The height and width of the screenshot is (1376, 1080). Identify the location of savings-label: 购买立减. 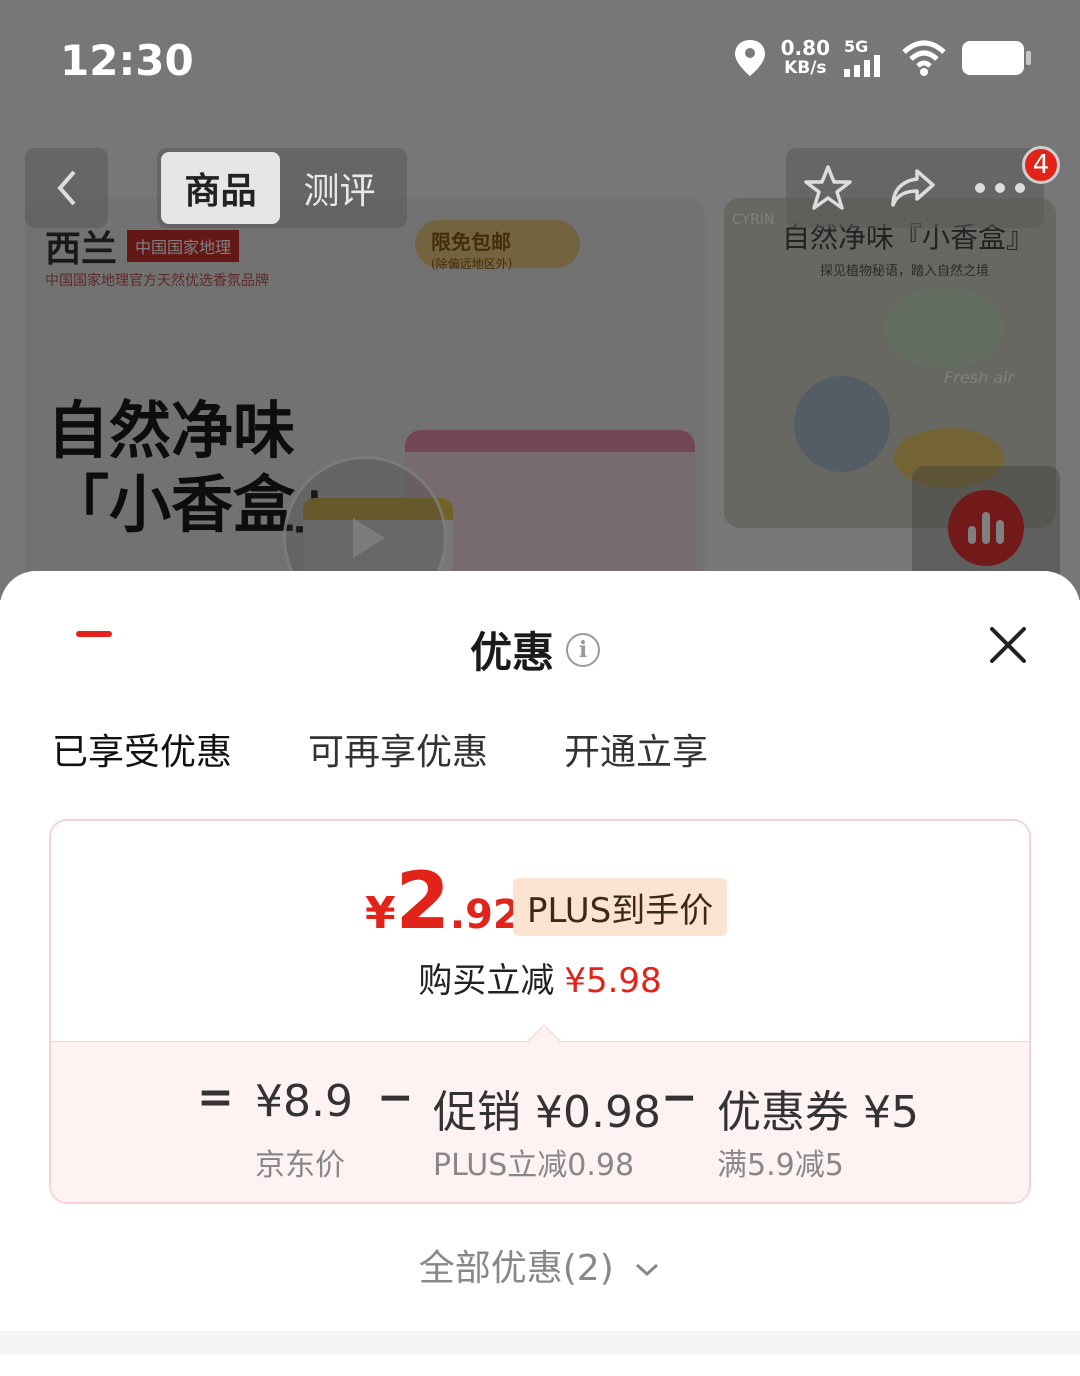
(486, 981).